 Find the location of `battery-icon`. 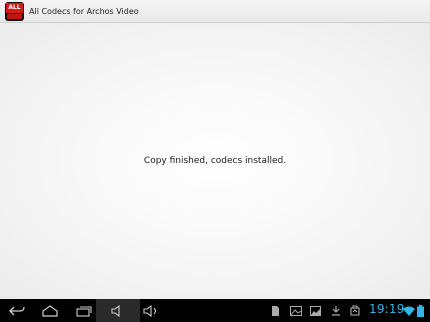

battery-icon is located at coordinates (420, 310).